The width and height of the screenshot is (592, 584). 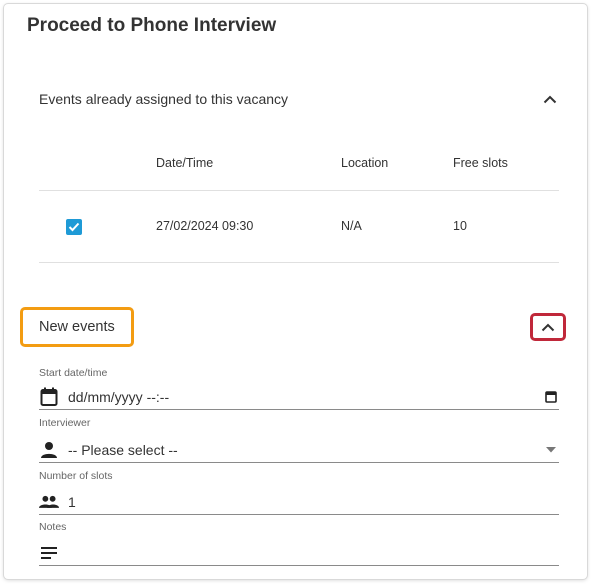 What do you see at coordinates (299, 99) in the screenshot?
I see `assigned-events-header: Events already assigned to this vacancy` at bounding box center [299, 99].